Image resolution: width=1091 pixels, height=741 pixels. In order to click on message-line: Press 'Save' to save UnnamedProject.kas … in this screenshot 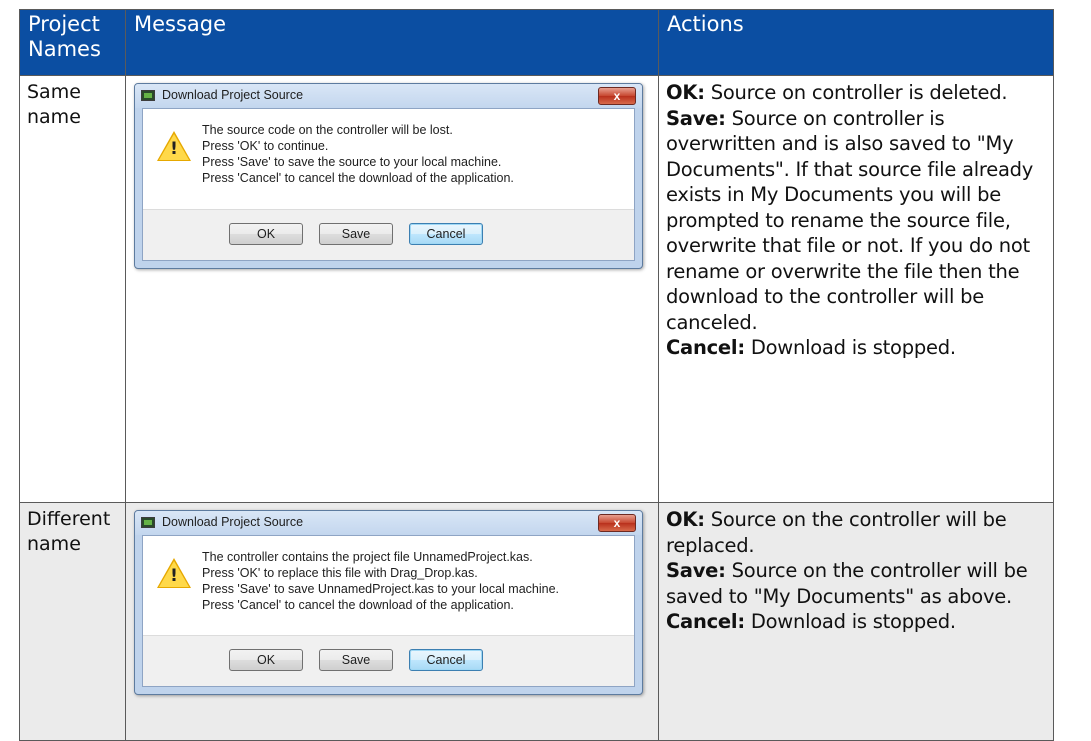, I will do `click(381, 589)`.